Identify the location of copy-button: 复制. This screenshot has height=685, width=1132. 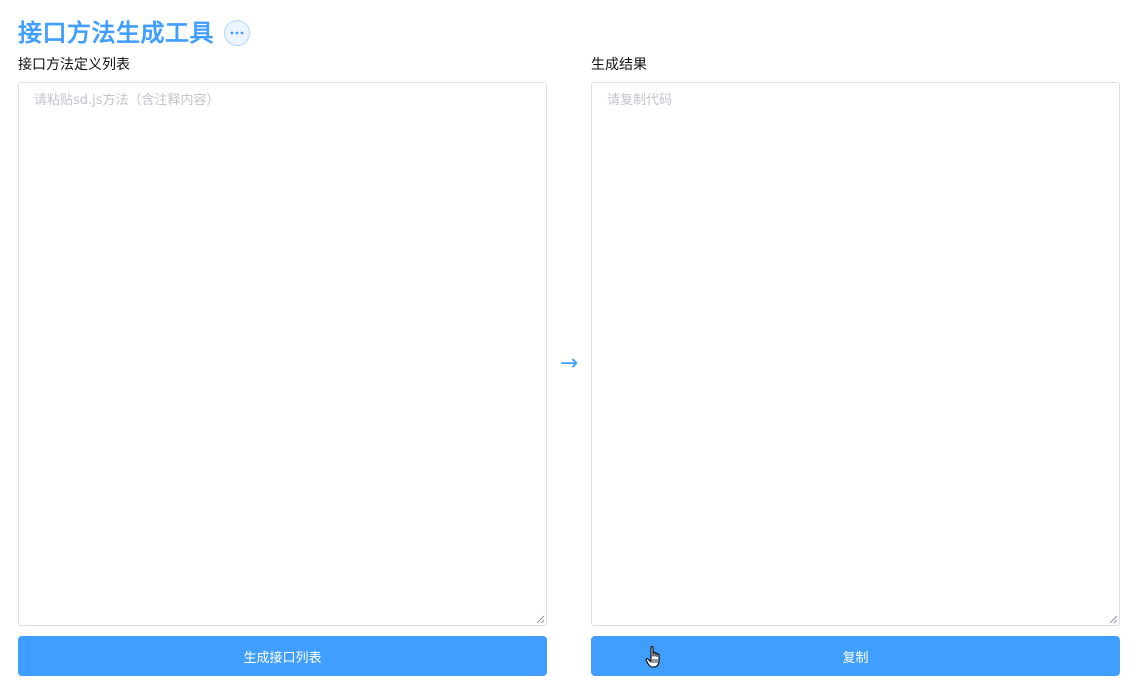
(855, 656).